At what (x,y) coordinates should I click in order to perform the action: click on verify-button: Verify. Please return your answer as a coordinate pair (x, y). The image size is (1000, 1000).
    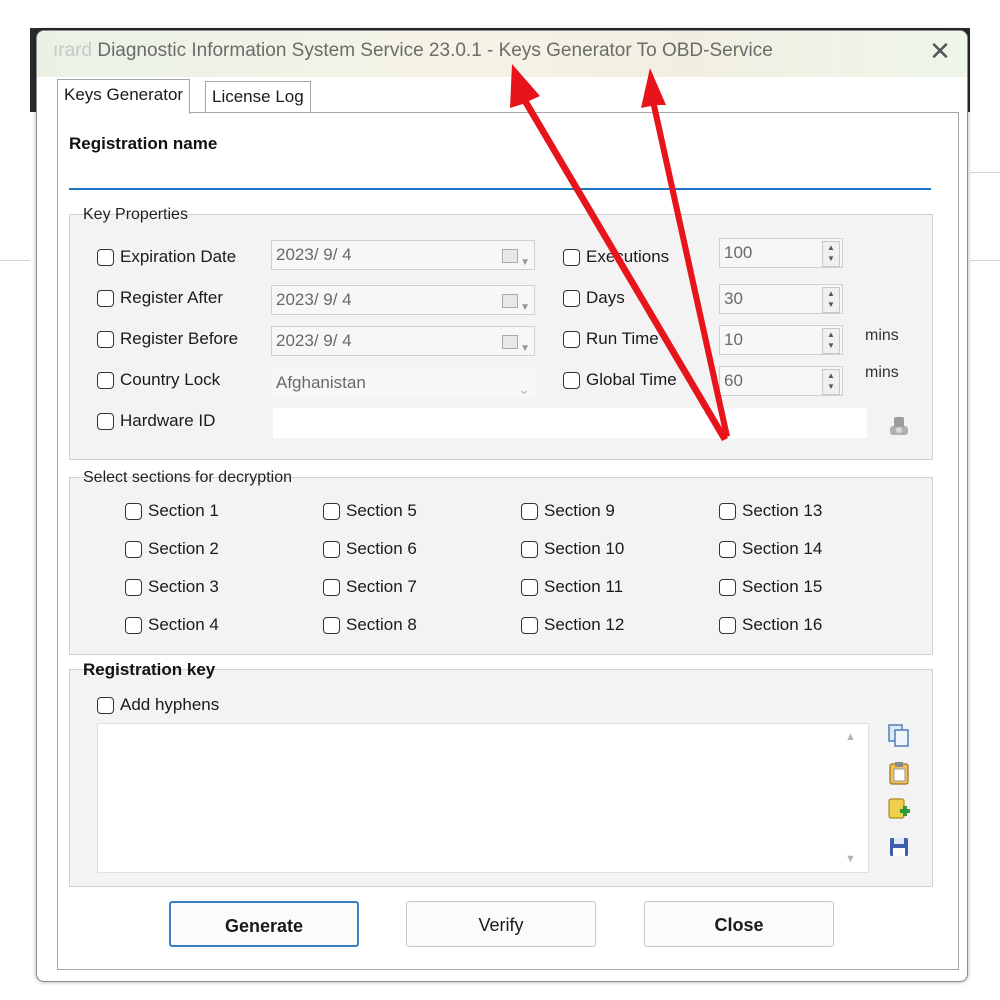
    Looking at the image, I should click on (501, 924).